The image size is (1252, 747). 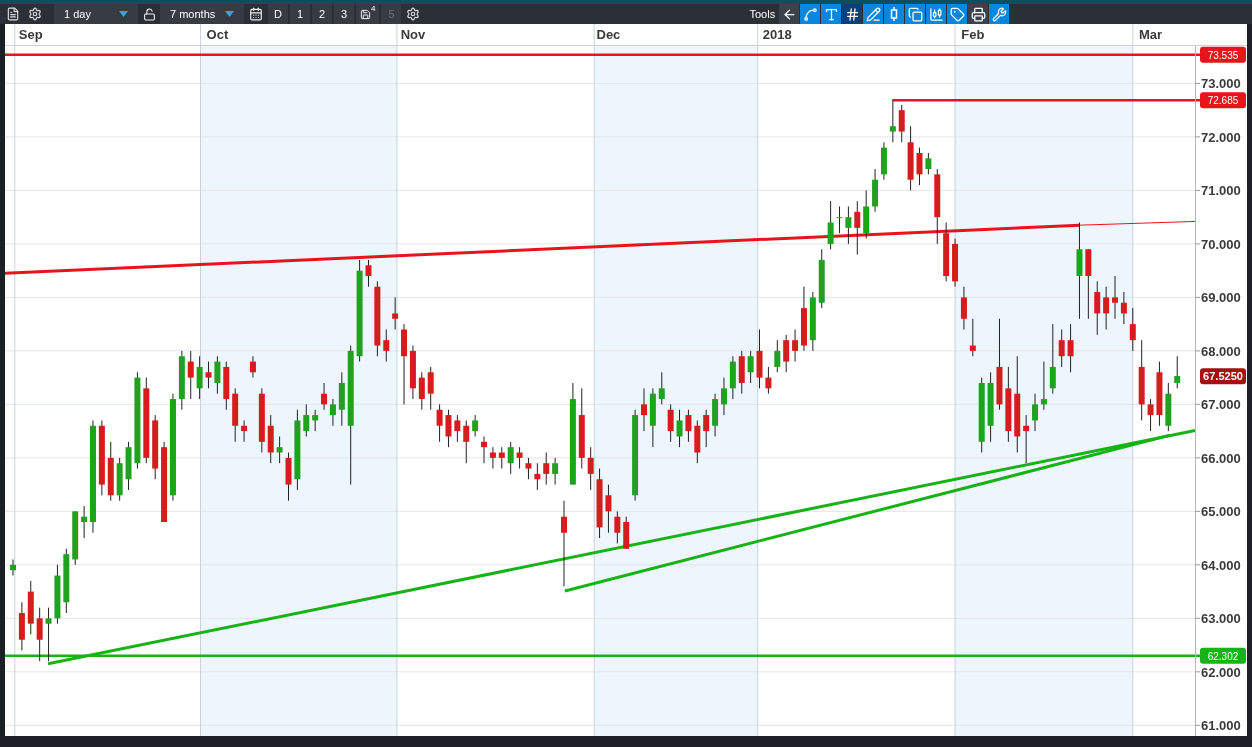 I want to click on candlestick-icon, so click(x=936, y=14).